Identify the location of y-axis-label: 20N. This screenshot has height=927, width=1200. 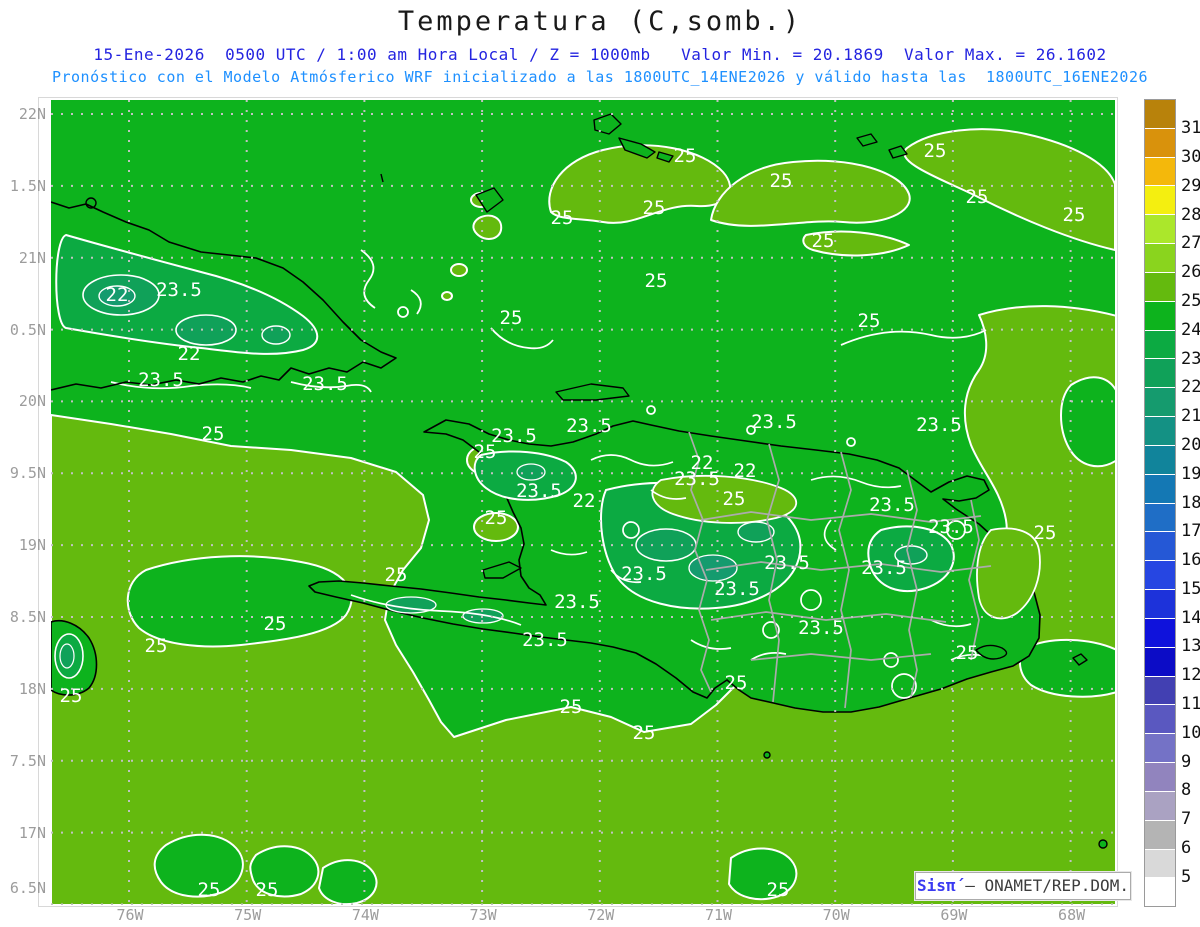
(32, 401).